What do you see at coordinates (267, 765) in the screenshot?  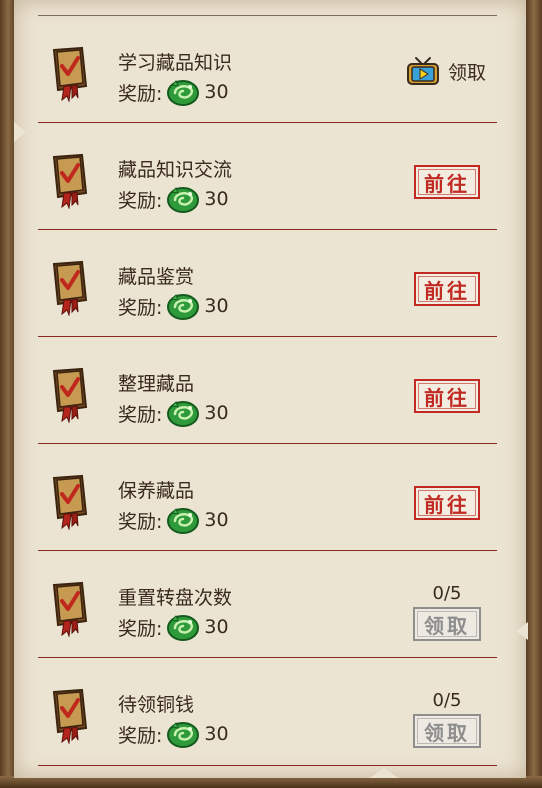 I see `row-divider` at bounding box center [267, 765].